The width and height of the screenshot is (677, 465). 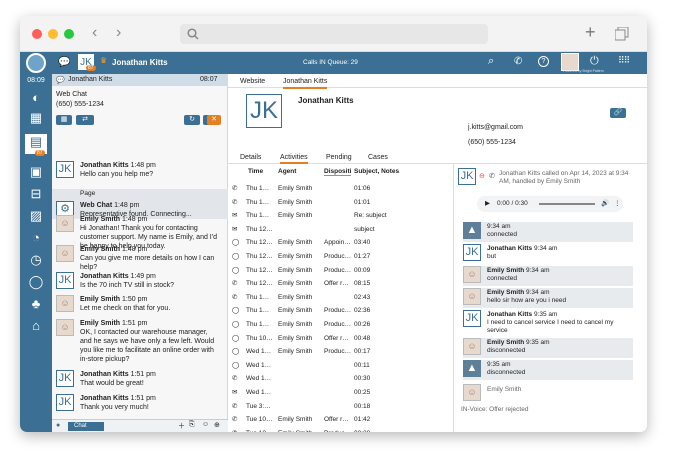 What do you see at coordinates (341, 379) in the screenshot?
I see `activity-row: ✆ Wed 1… 00:30` at bounding box center [341, 379].